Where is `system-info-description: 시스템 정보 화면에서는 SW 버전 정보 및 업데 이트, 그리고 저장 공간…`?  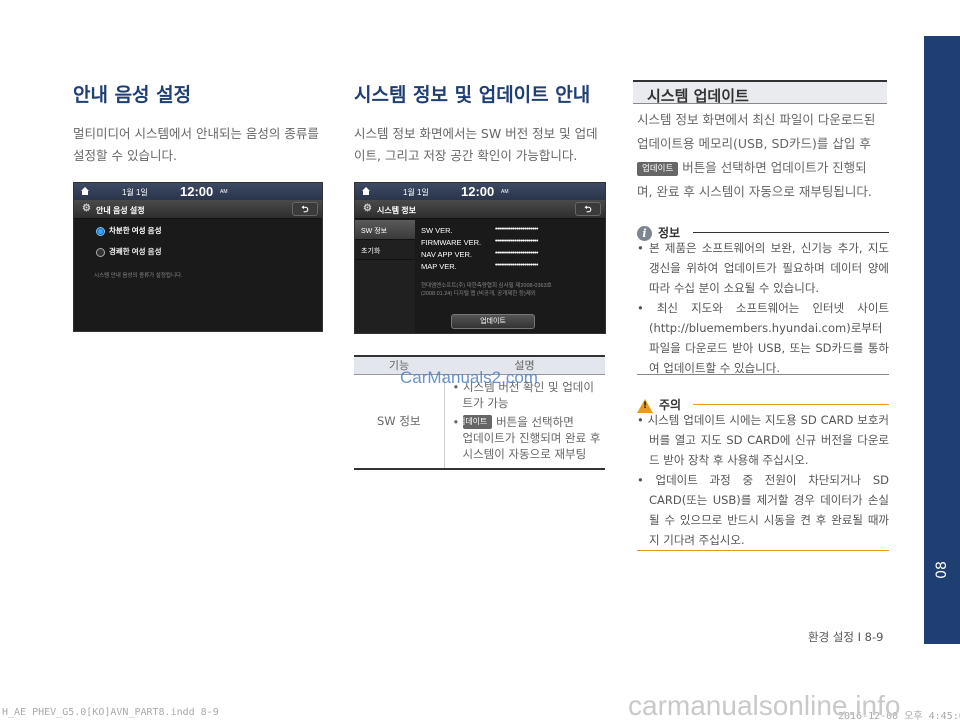 system-info-description: 시스템 정보 화면에서는 SW 버전 정보 및 업데 이트, 그리고 저장 공간… is located at coordinates (480, 145).